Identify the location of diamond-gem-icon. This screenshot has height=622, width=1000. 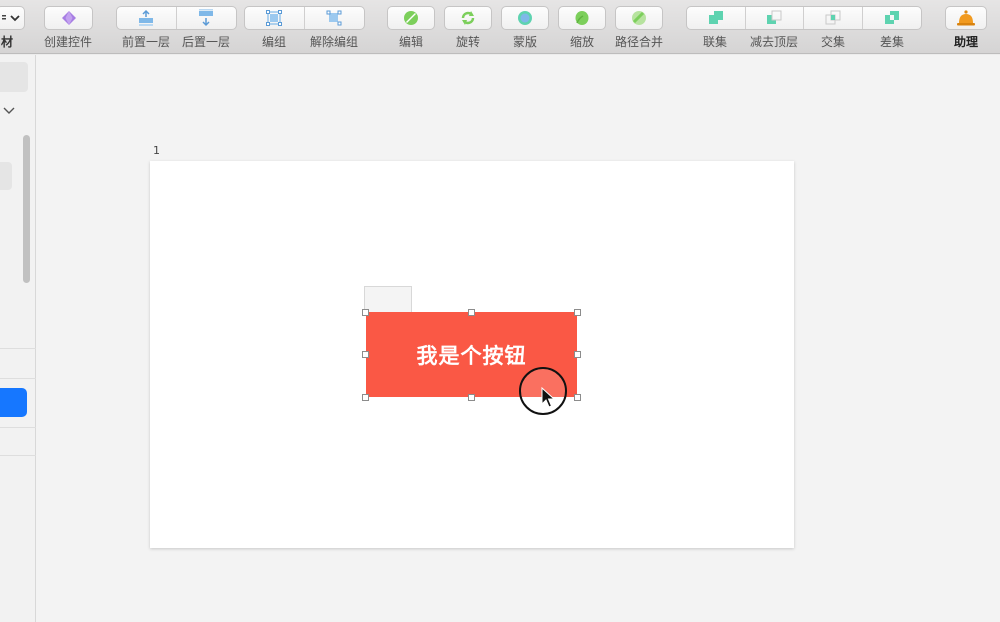
(68, 18).